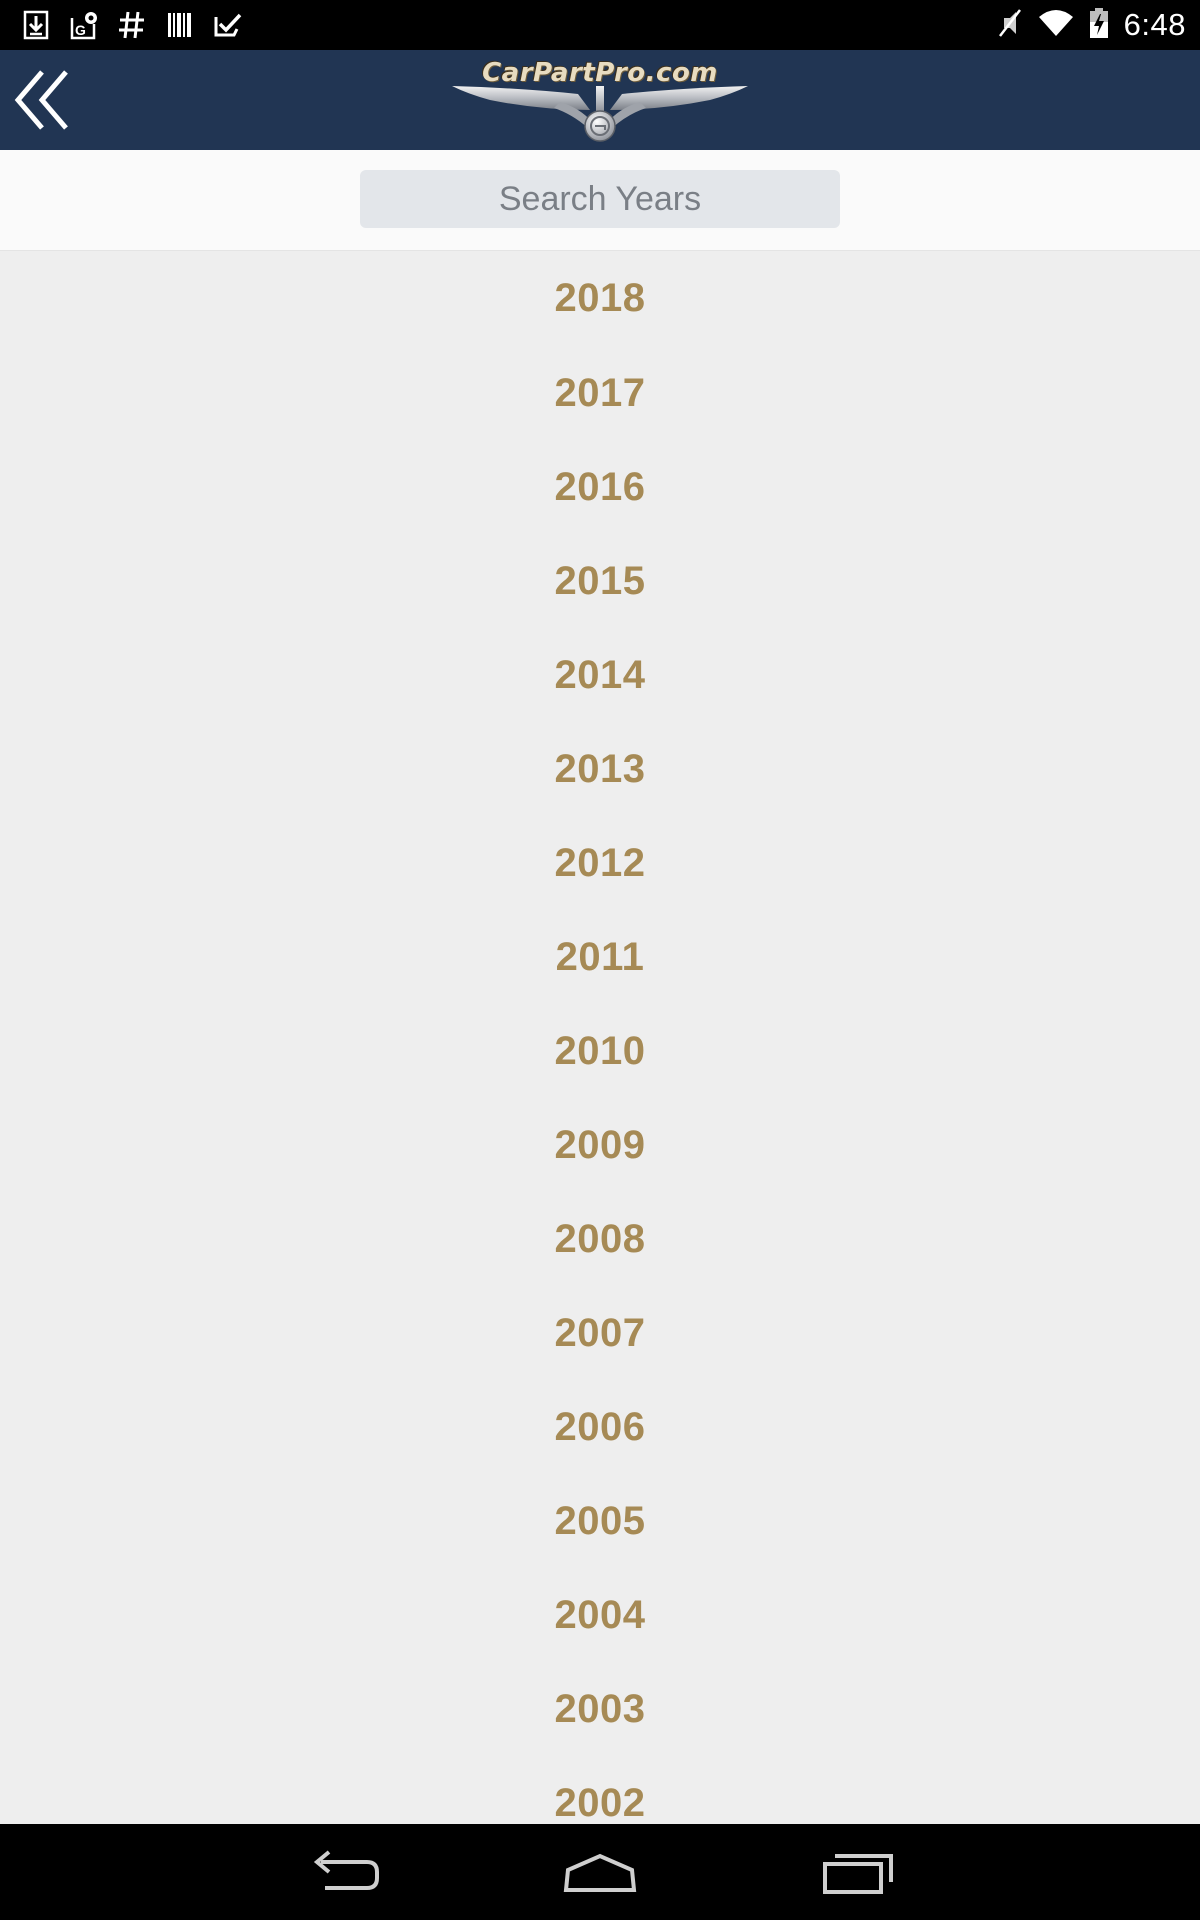  I want to click on recent-apps-icon, so click(858, 1874).